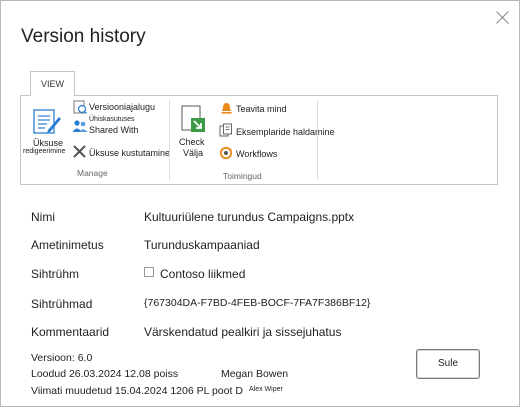  Describe the element at coordinates (203, 274) in the screenshot. I see `audience-value-text: Contoso liikmed` at that location.